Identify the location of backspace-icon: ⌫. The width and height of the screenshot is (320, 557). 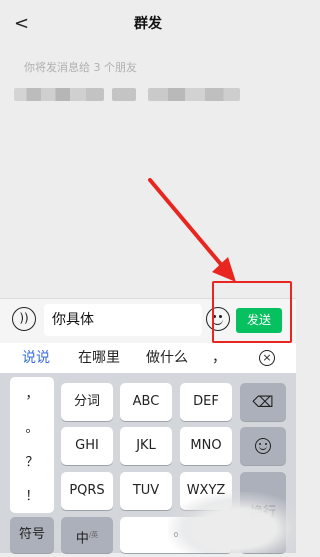
(263, 402).